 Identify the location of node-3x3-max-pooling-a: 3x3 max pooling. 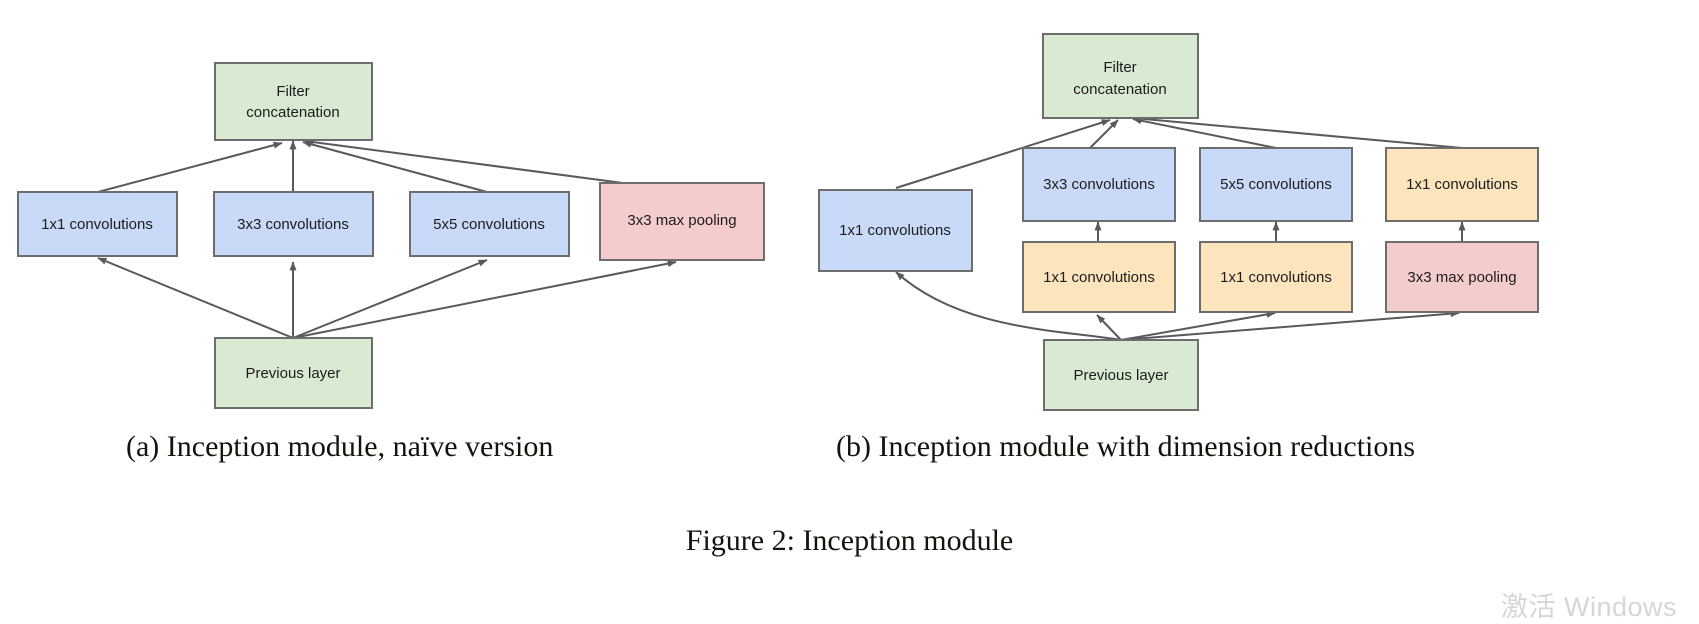
(682, 221).